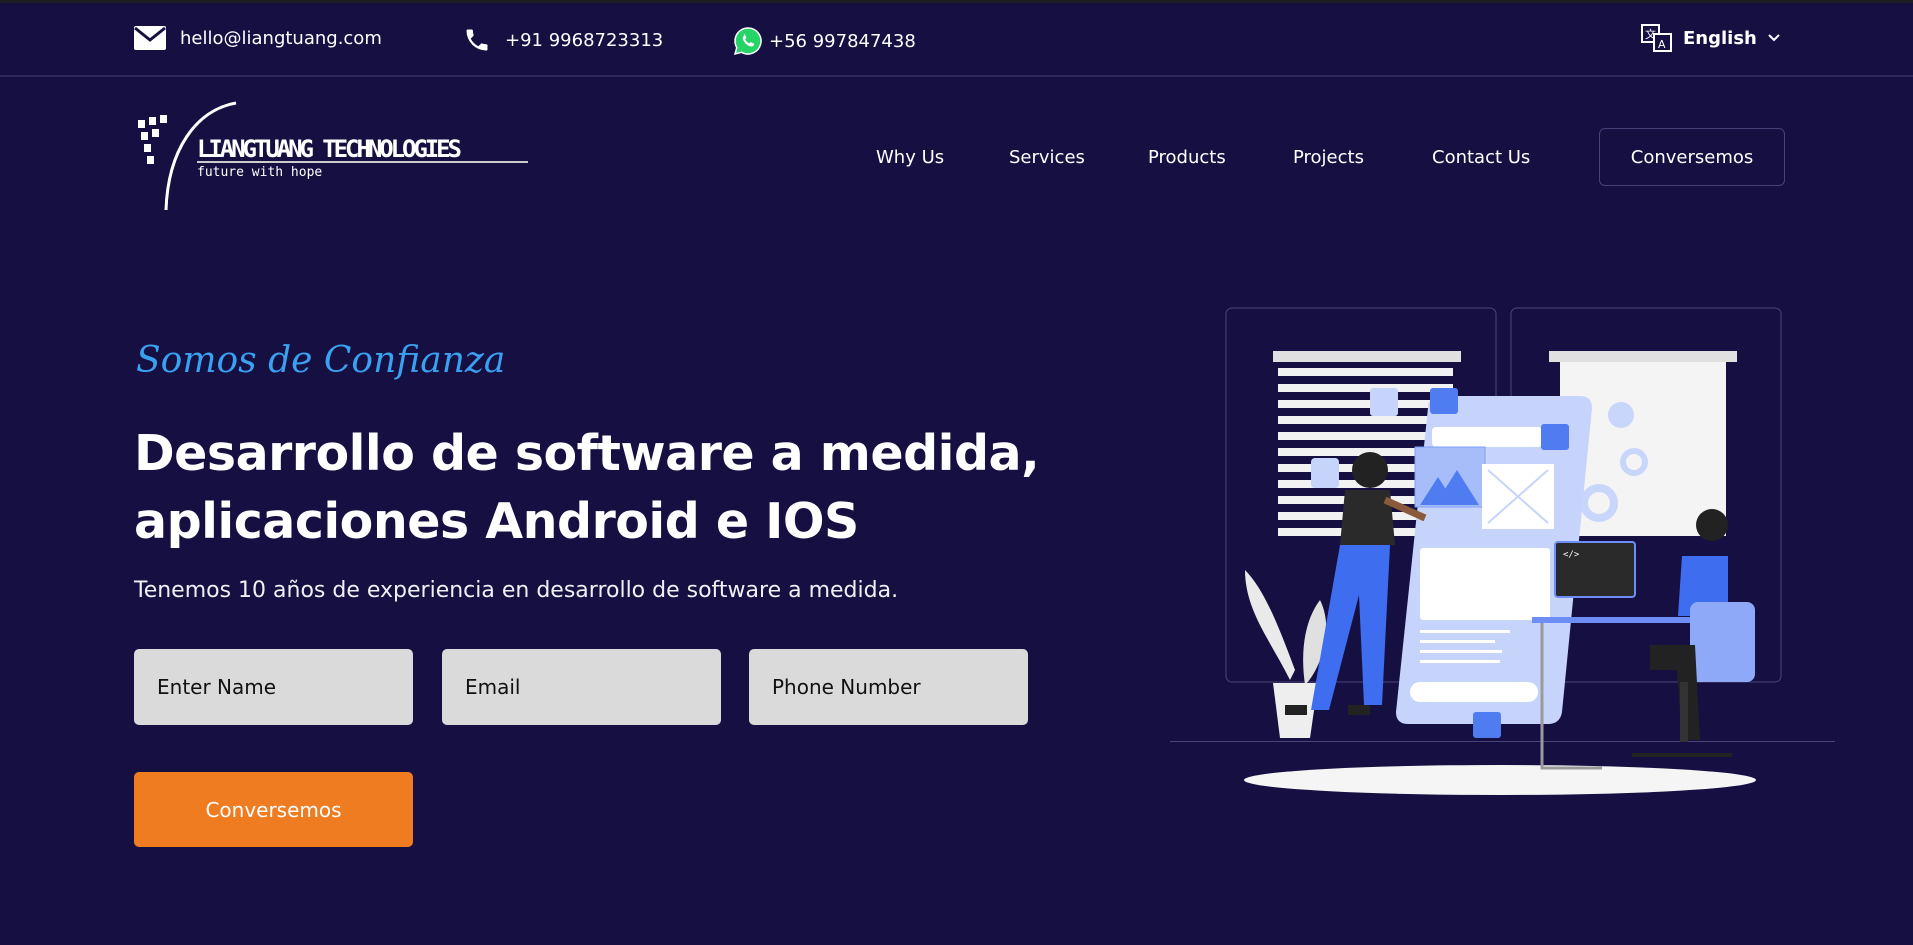 The image size is (1913, 945). I want to click on floor-line, so click(1502, 741).